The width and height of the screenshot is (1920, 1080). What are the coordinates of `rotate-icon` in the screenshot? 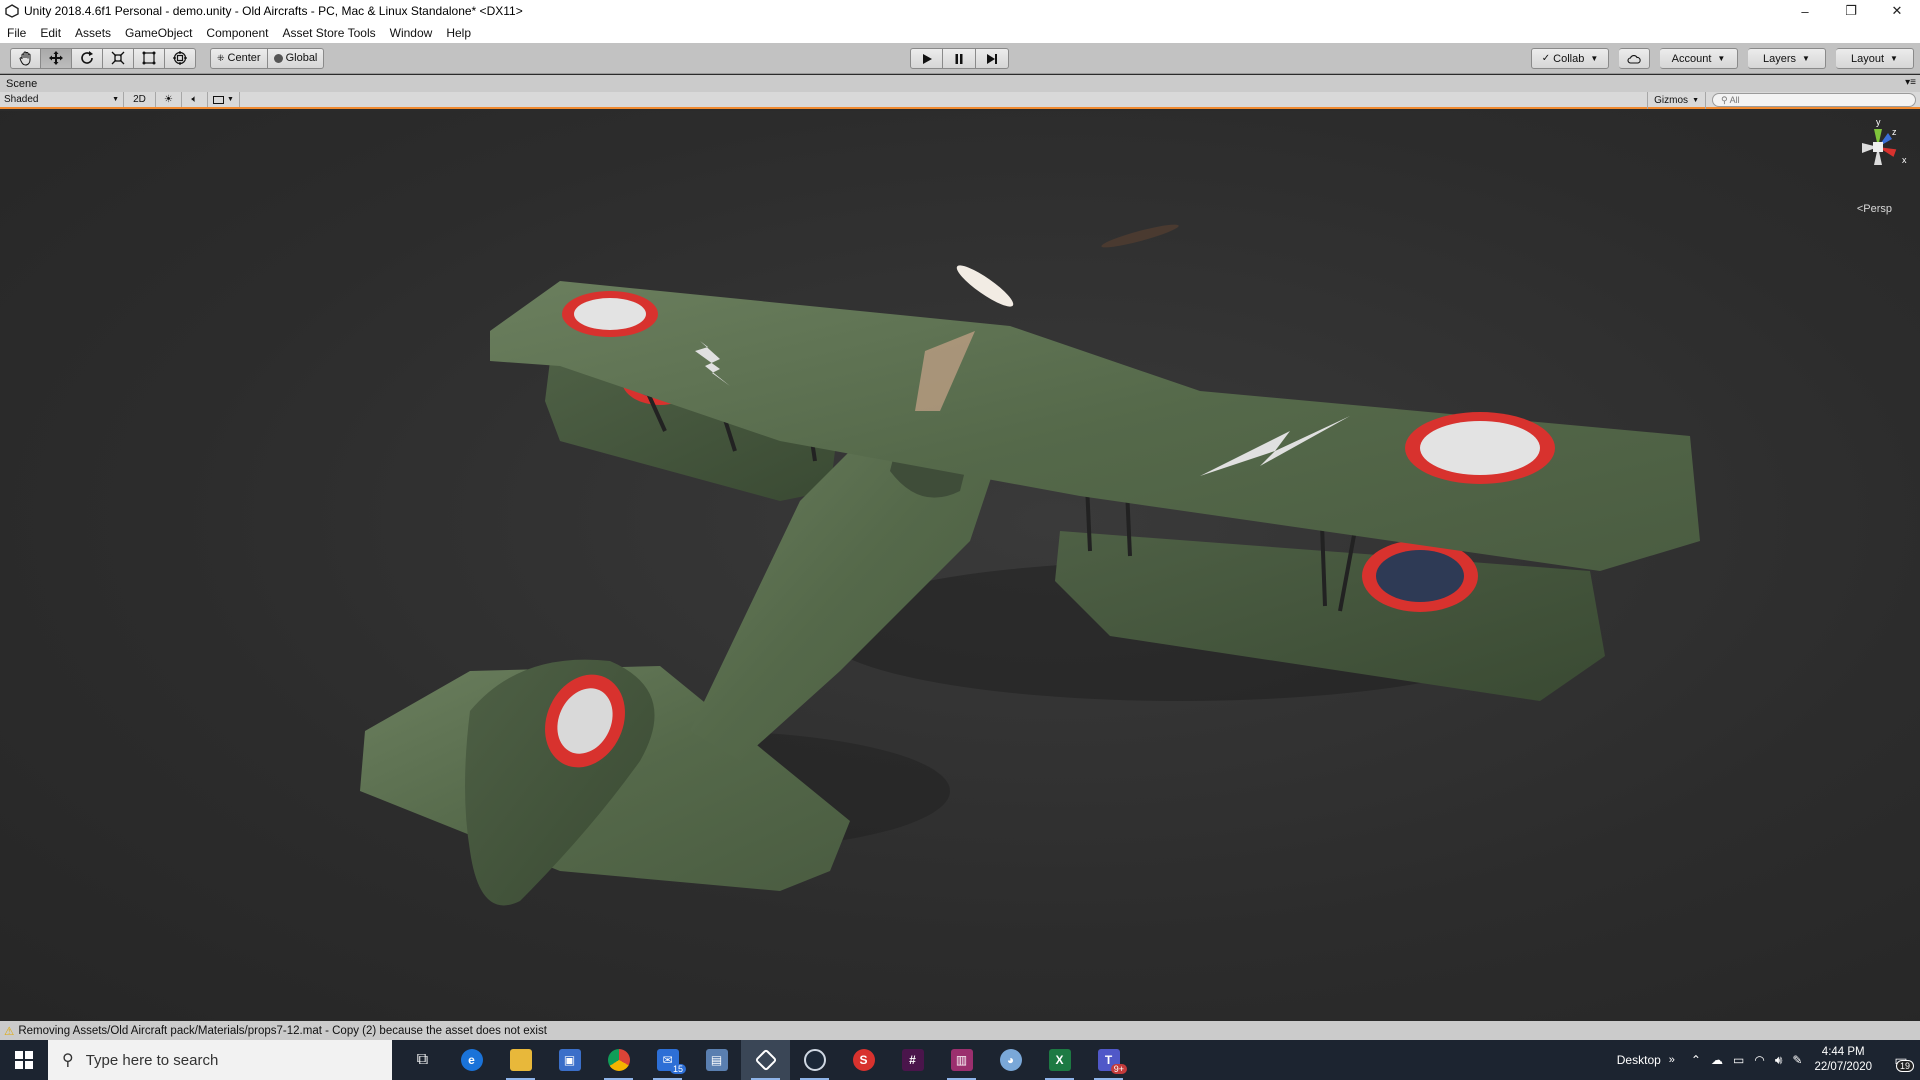 It's located at (87, 57).